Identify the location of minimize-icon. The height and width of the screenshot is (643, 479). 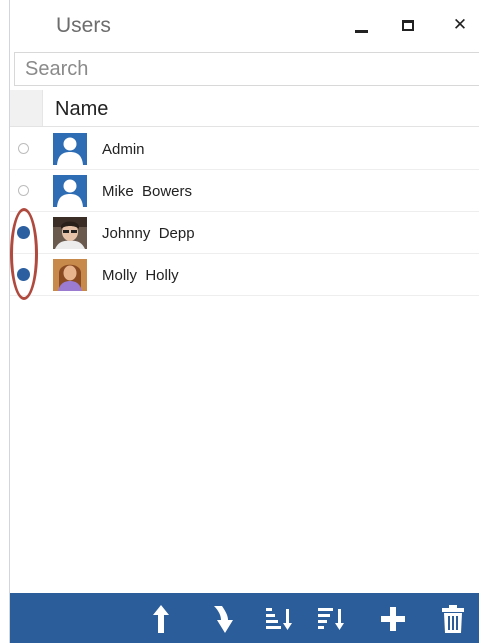
(361, 31).